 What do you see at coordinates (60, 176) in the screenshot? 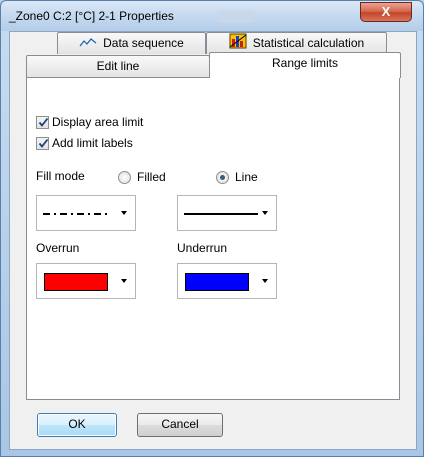
I see `fill-mode-label: Fill mode` at bounding box center [60, 176].